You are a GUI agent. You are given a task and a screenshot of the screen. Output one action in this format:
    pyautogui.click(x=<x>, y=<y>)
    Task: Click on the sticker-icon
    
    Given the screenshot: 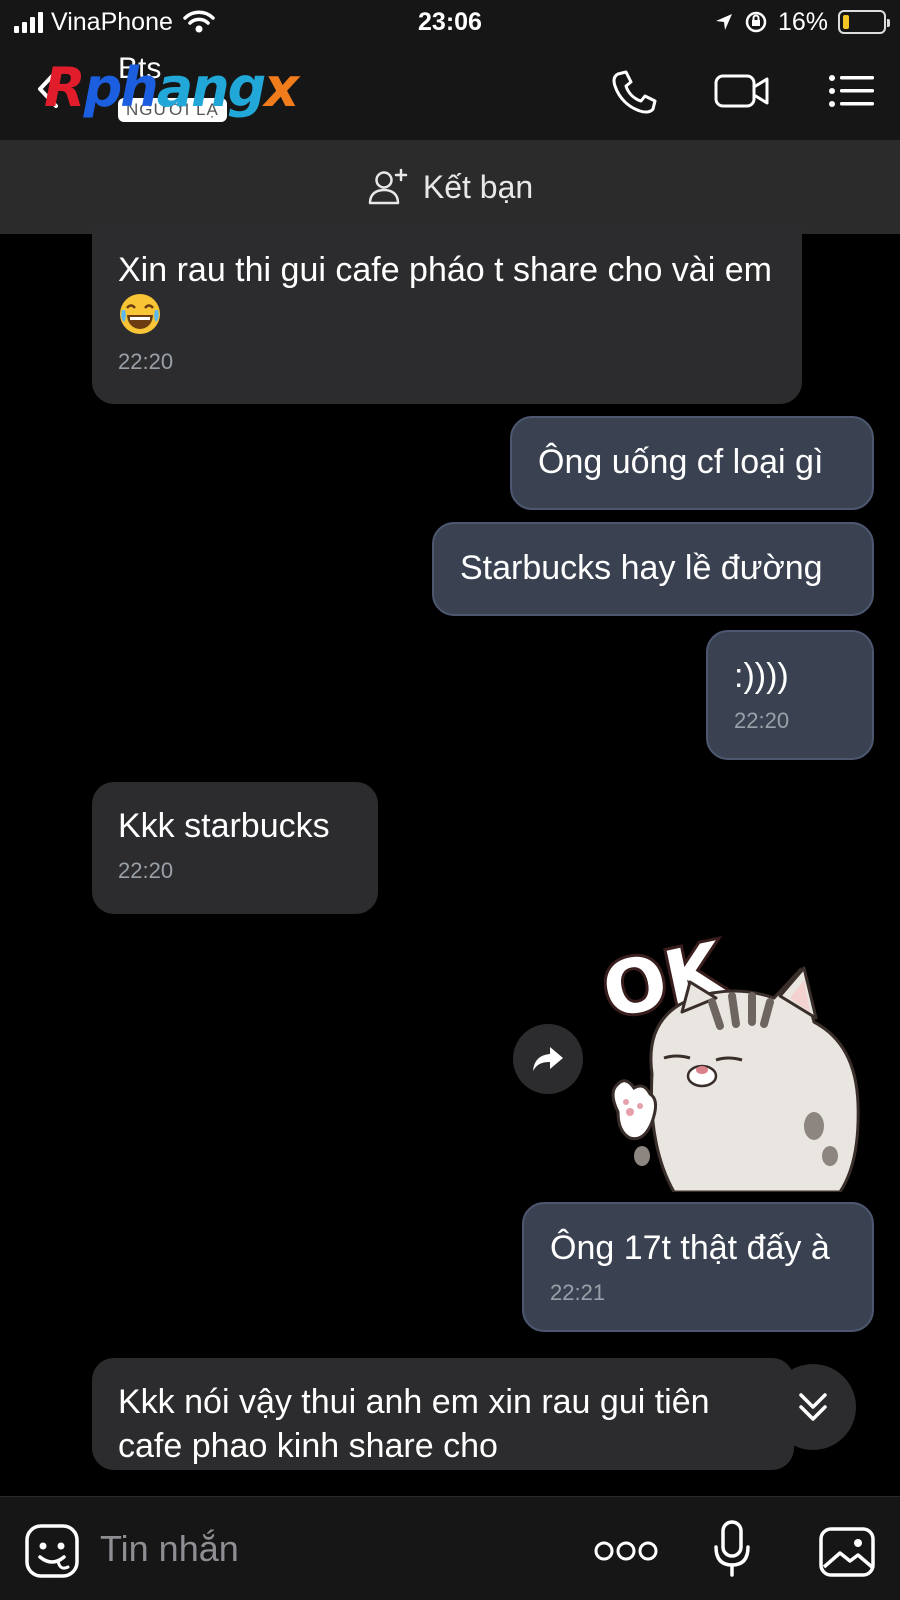 What is the action you would take?
    pyautogui.click(x=52, y=1551)
    